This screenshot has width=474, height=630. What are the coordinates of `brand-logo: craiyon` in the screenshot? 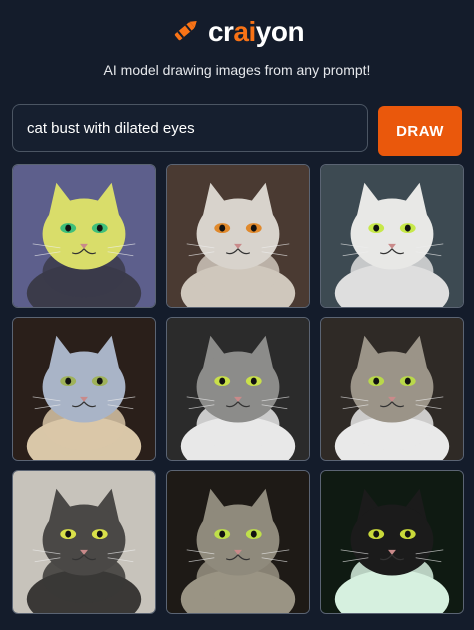 It's located at (256, 32).